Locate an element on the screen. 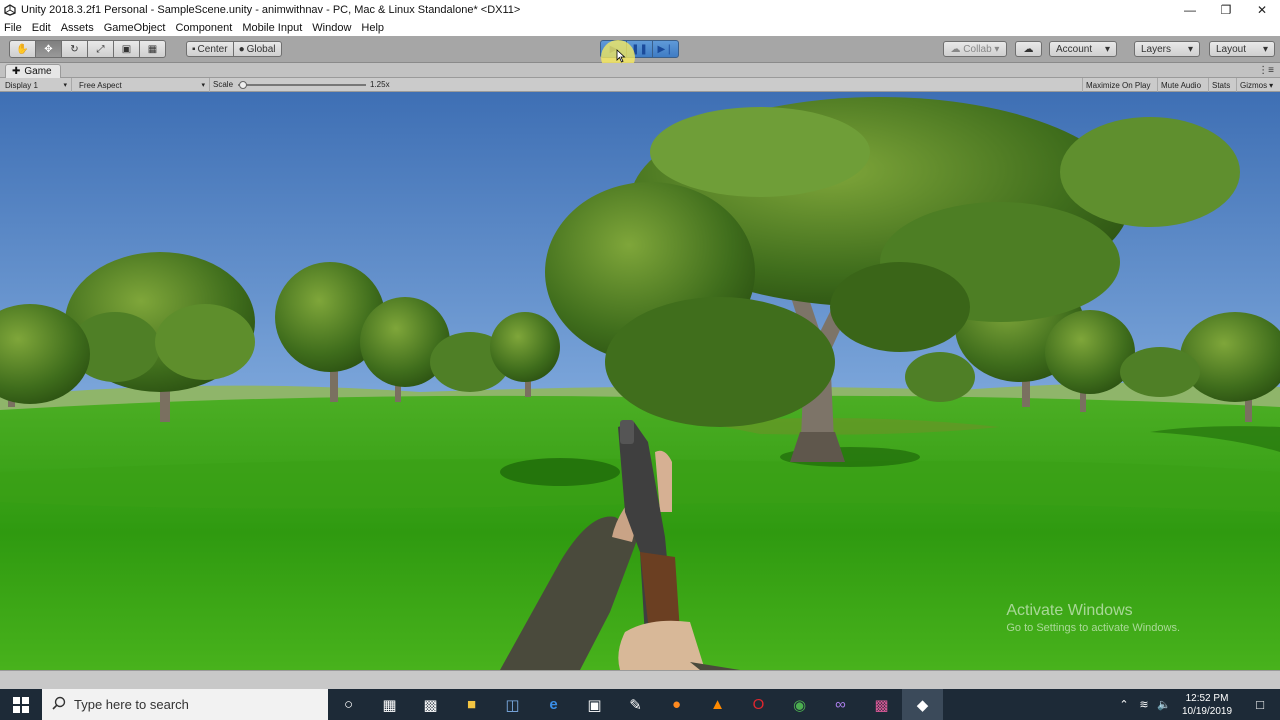  clock-time: 12:52 PM is located at coordinates (1207, 698).